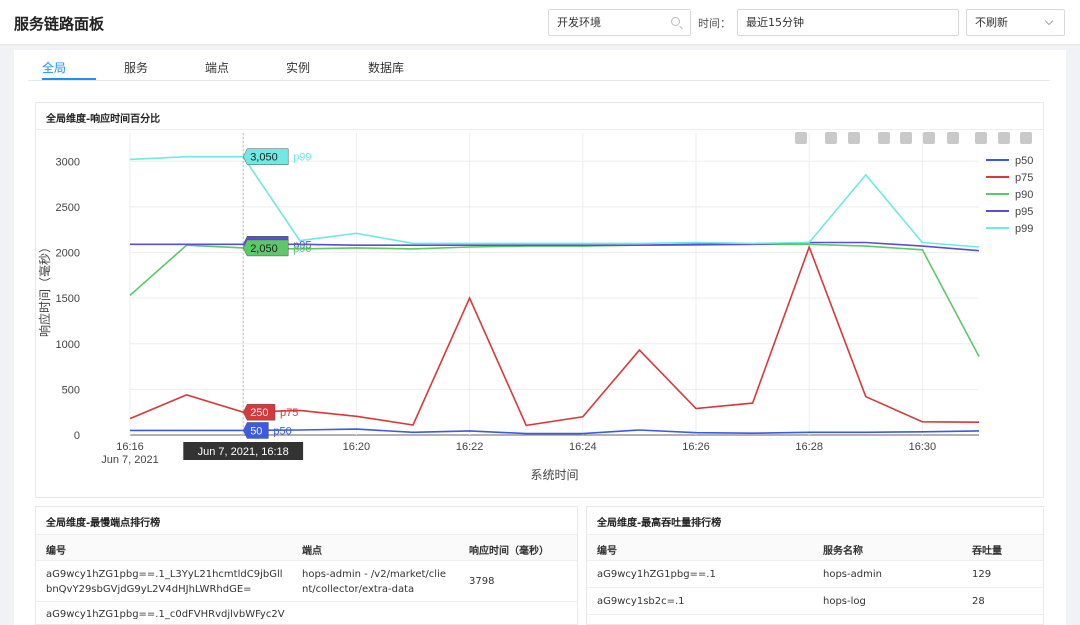  What do you see at coordinates (906, 138) in the screenshot?
I see `zoom-out-icon` at bounding box center [906, 138].